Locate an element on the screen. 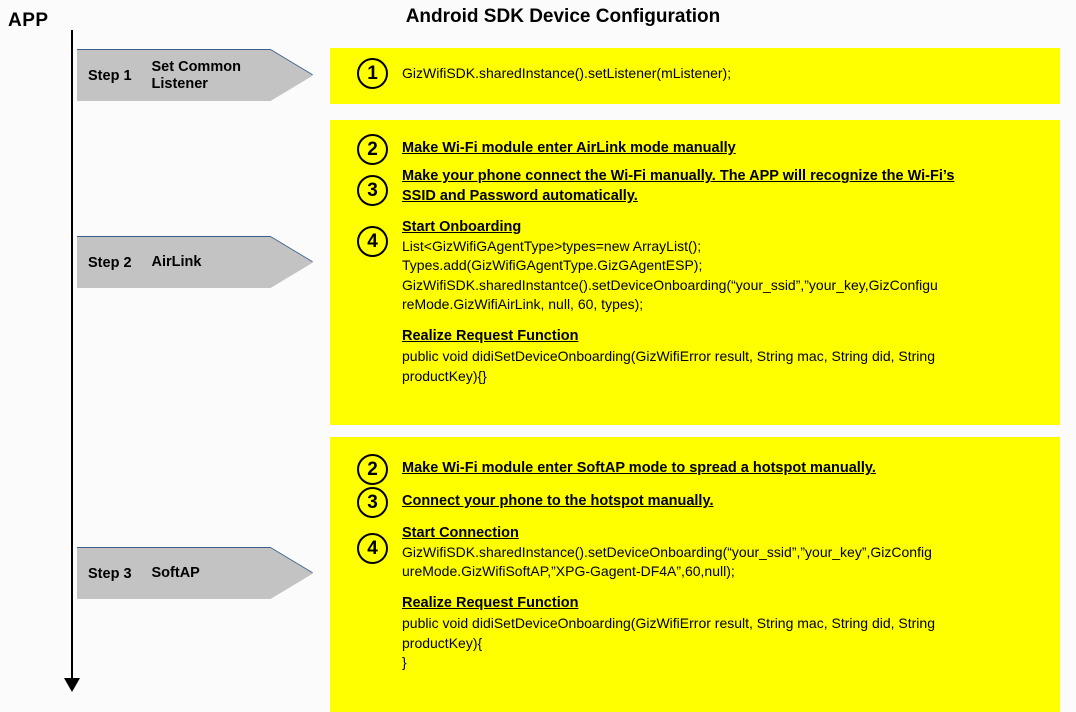 This screenshot has width=1076, height=712. code-line: productKey){ is located at coordinates (442, 642).